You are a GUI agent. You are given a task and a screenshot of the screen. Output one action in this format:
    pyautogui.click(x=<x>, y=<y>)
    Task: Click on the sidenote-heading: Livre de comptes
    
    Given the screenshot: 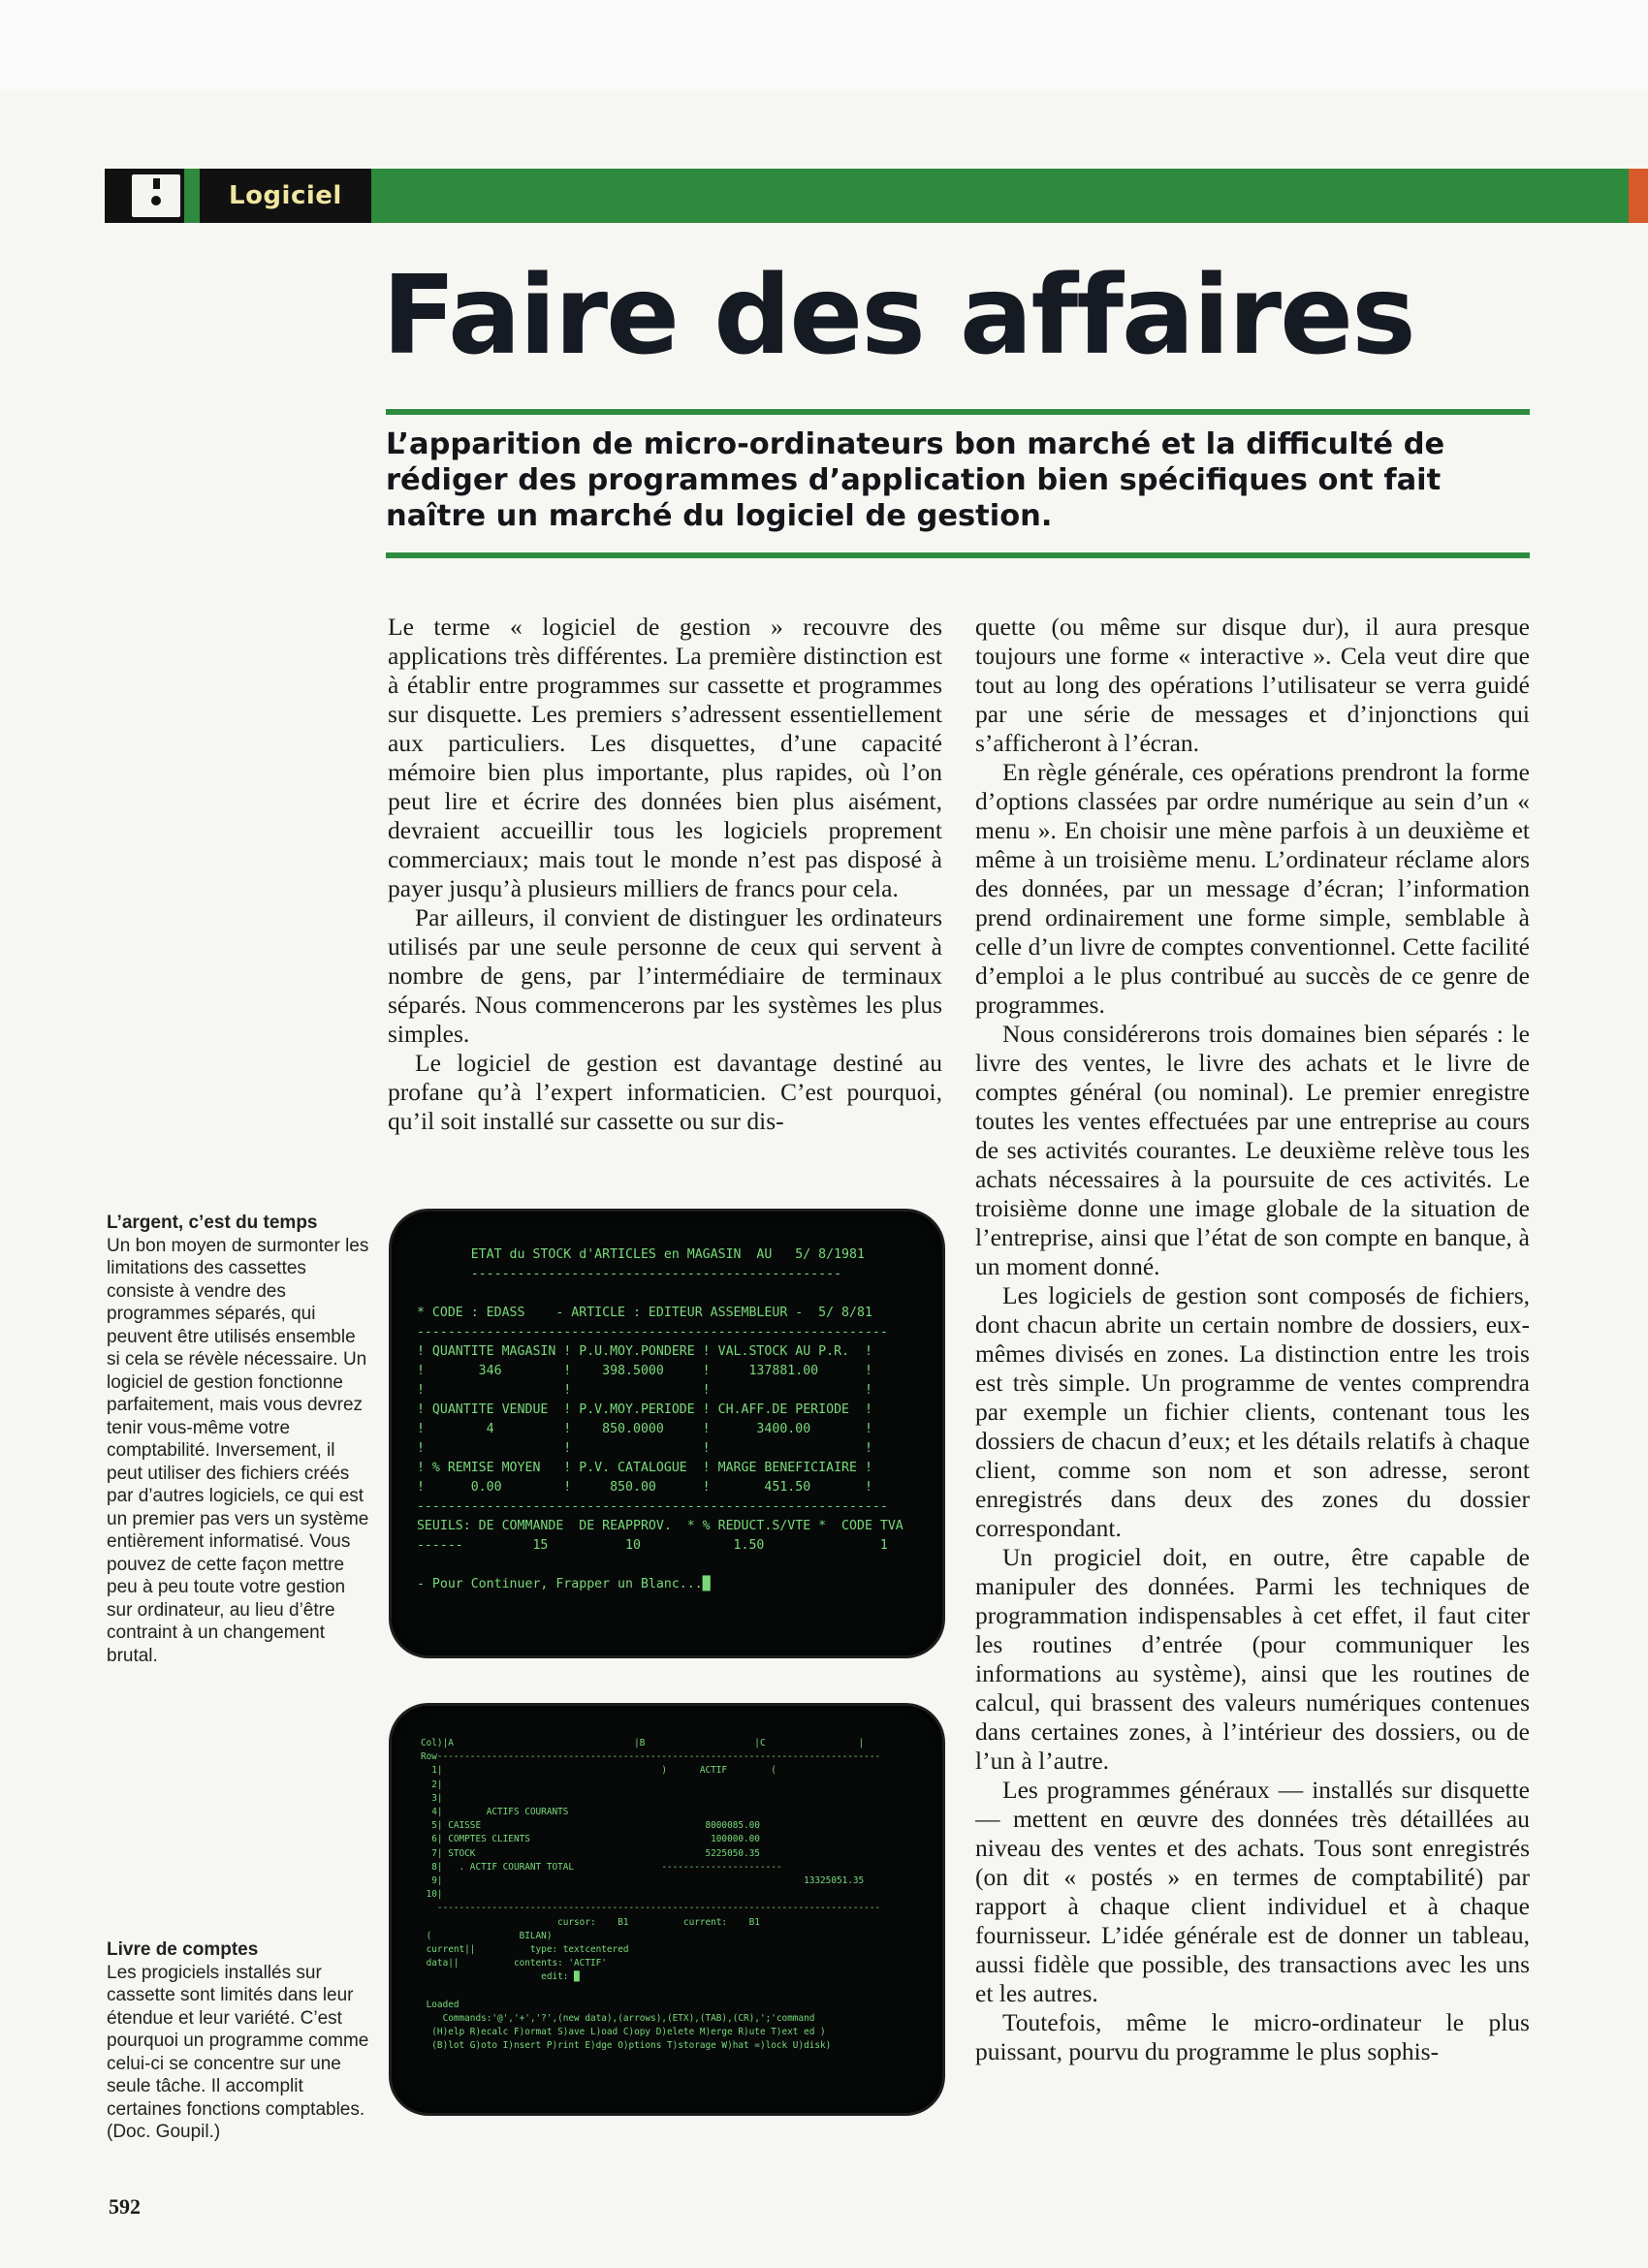 What is the action you would take?
    pyautogui.click(x=183, y=1950)
    